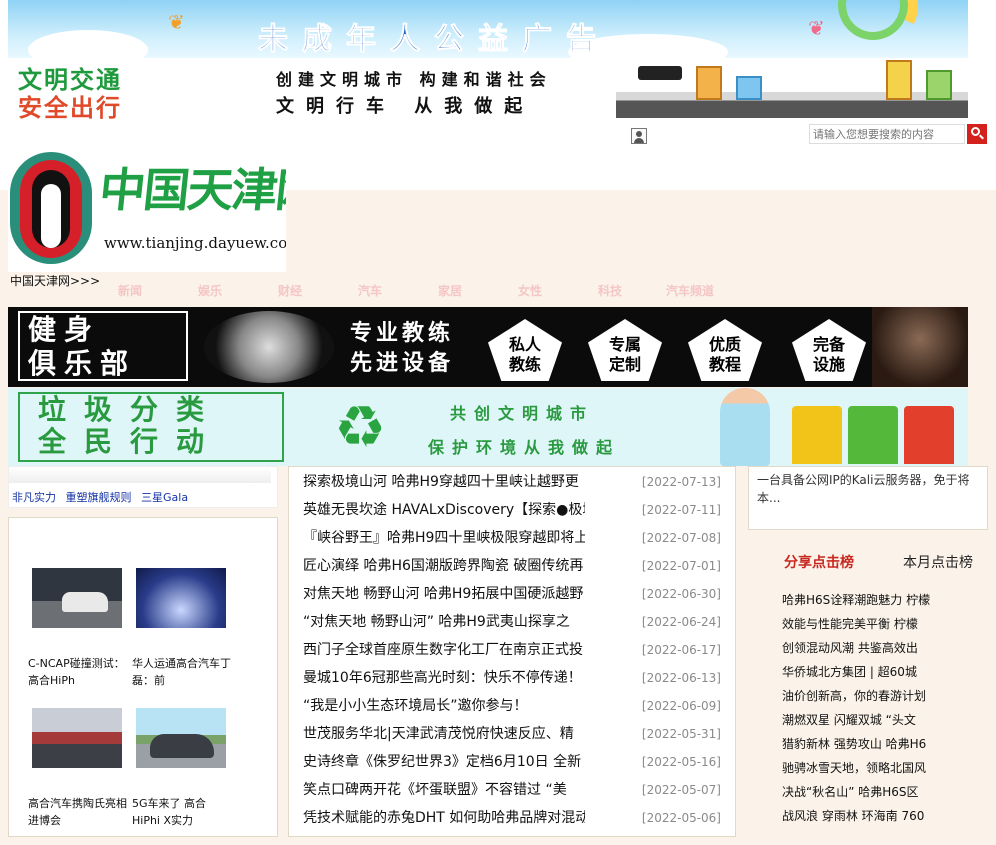  Describe the element at coordinates (488, 427) in the screenshot. I see `garbage-sorting-banner: 垃圾分类 全民行动 ♻ 共创文明城市 保护环境从我做起` at that location.